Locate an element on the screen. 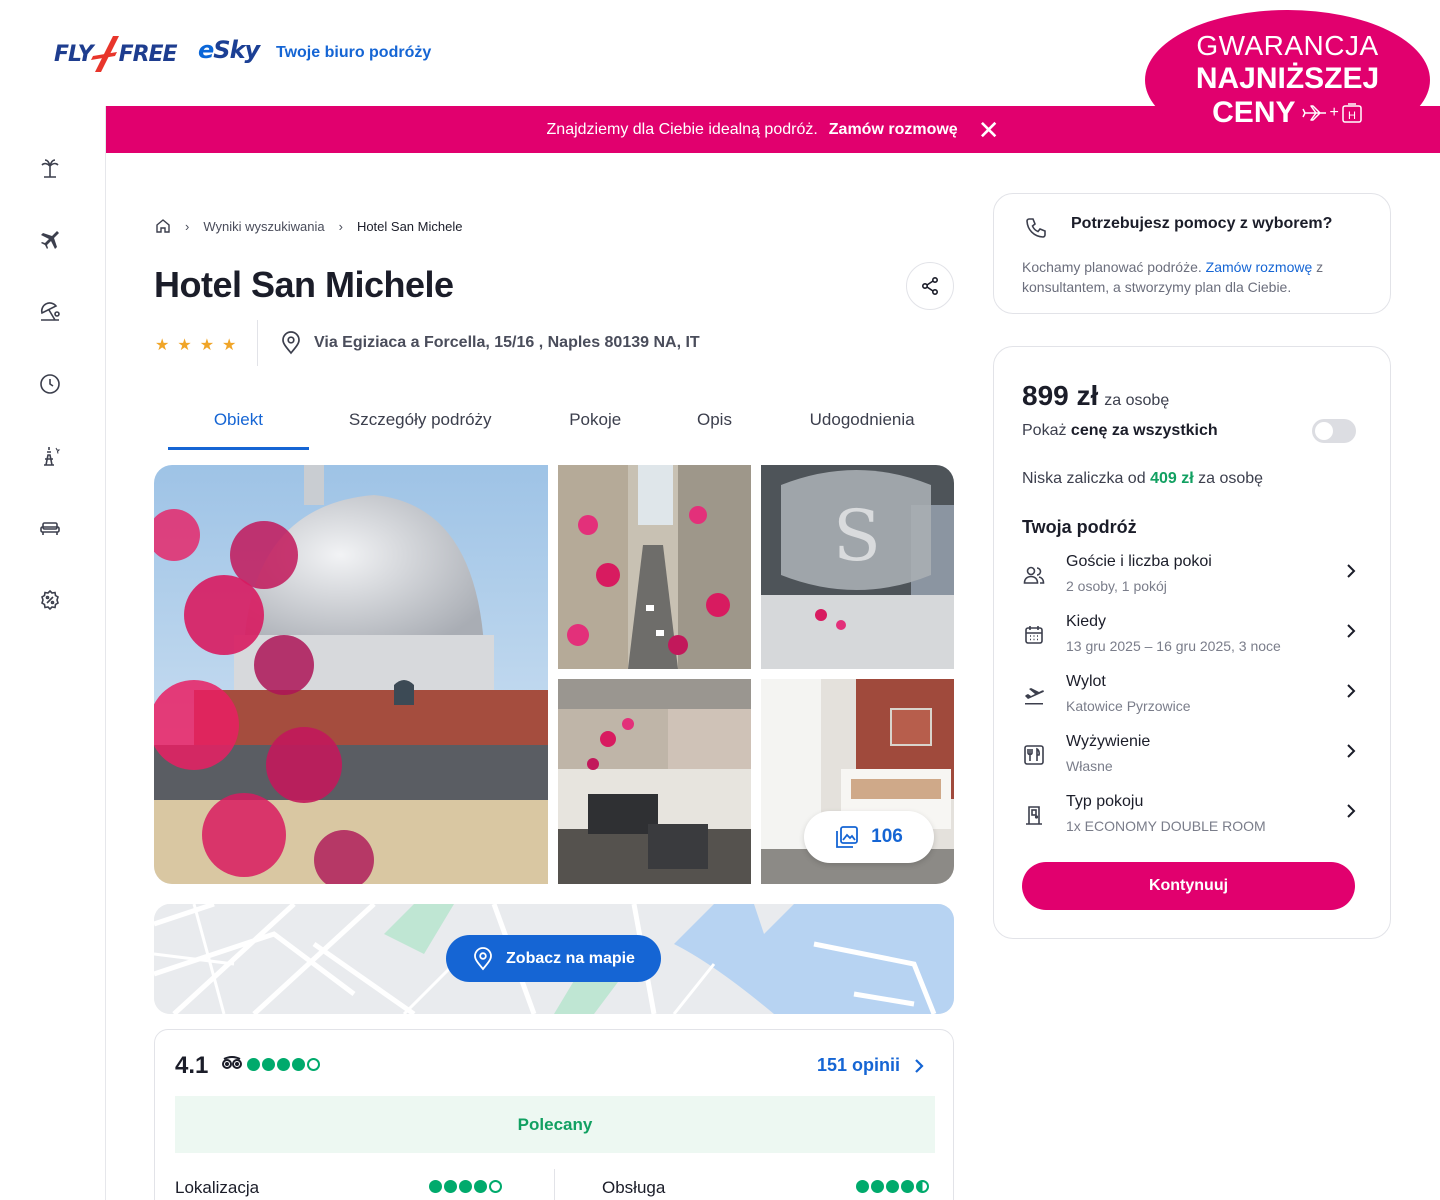  show-on-map-button: Zobacz na mapie is located at coordinates (553, 958).